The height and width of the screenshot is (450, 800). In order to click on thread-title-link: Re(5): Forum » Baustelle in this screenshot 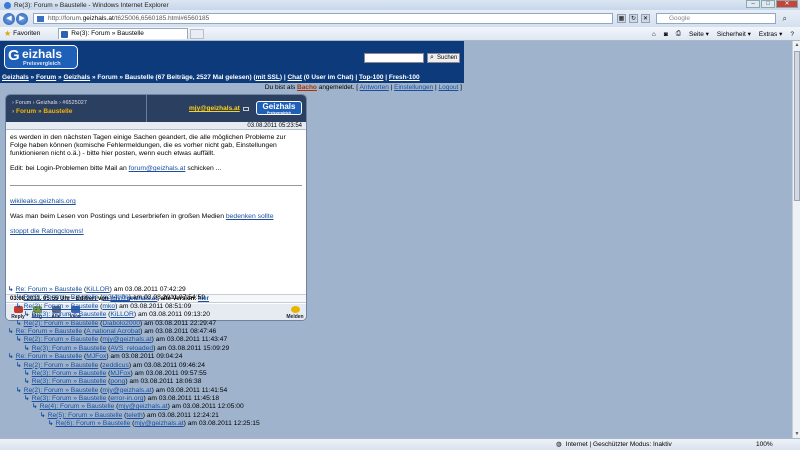, I will do `click(85, 415)`.